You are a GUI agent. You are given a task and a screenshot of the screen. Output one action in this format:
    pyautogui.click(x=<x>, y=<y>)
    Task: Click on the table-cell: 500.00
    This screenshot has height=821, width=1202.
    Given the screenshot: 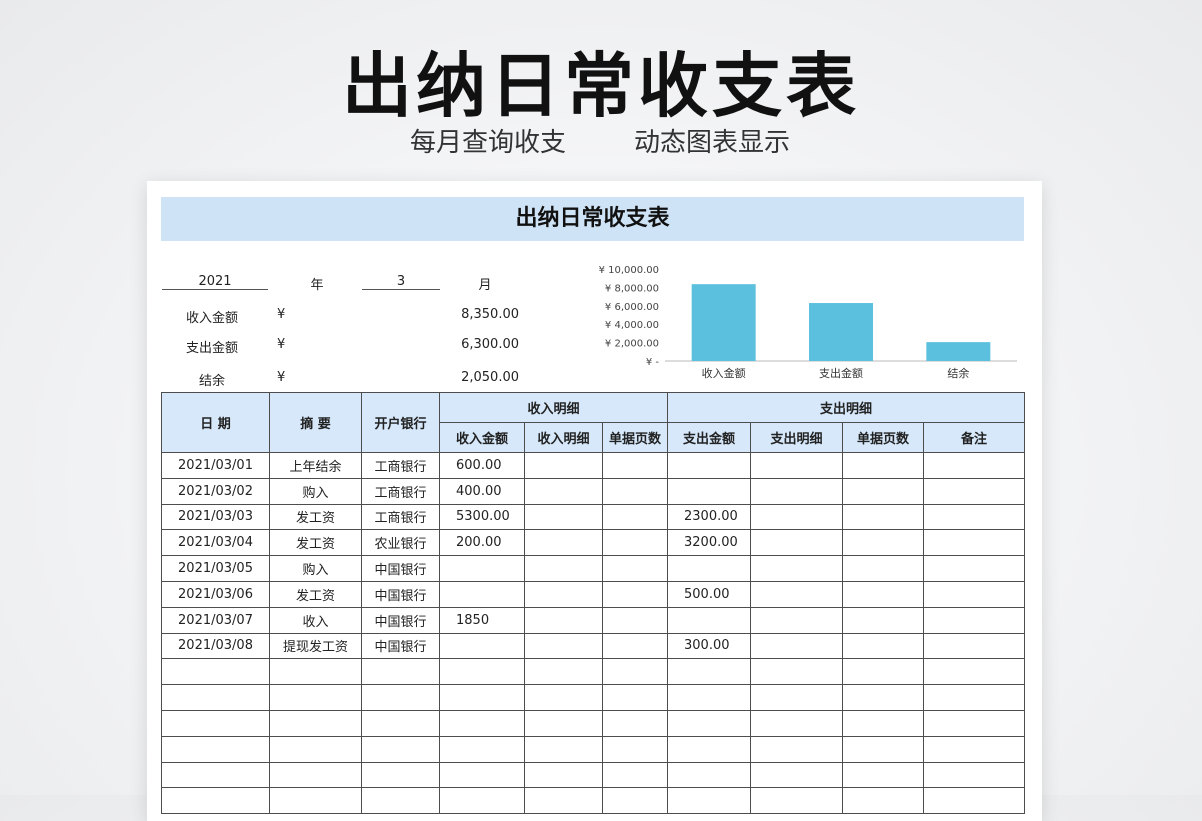 What is the action you would take?
    pyautogui.click(x=709, y=594)
    